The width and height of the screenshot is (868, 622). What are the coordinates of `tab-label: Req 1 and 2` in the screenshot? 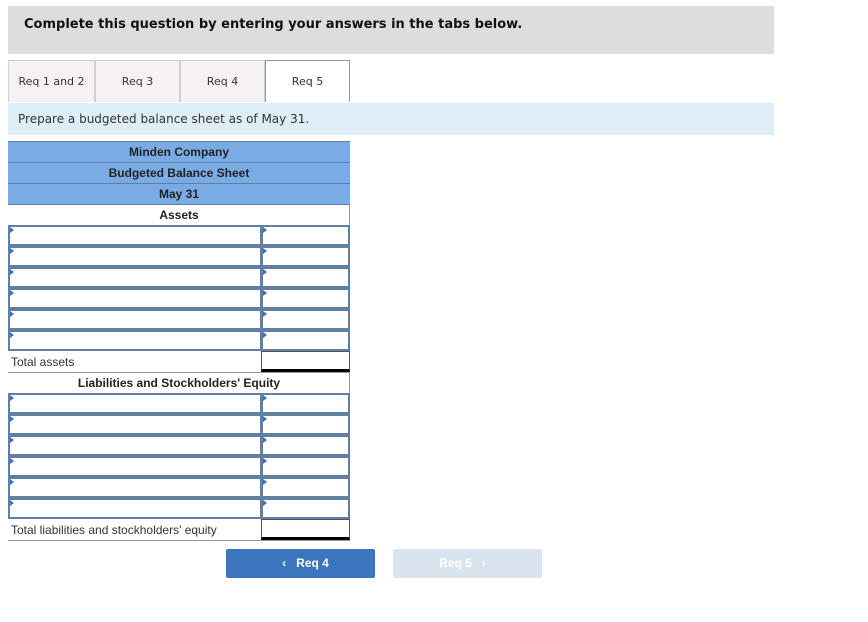 It's located at (51, 81).